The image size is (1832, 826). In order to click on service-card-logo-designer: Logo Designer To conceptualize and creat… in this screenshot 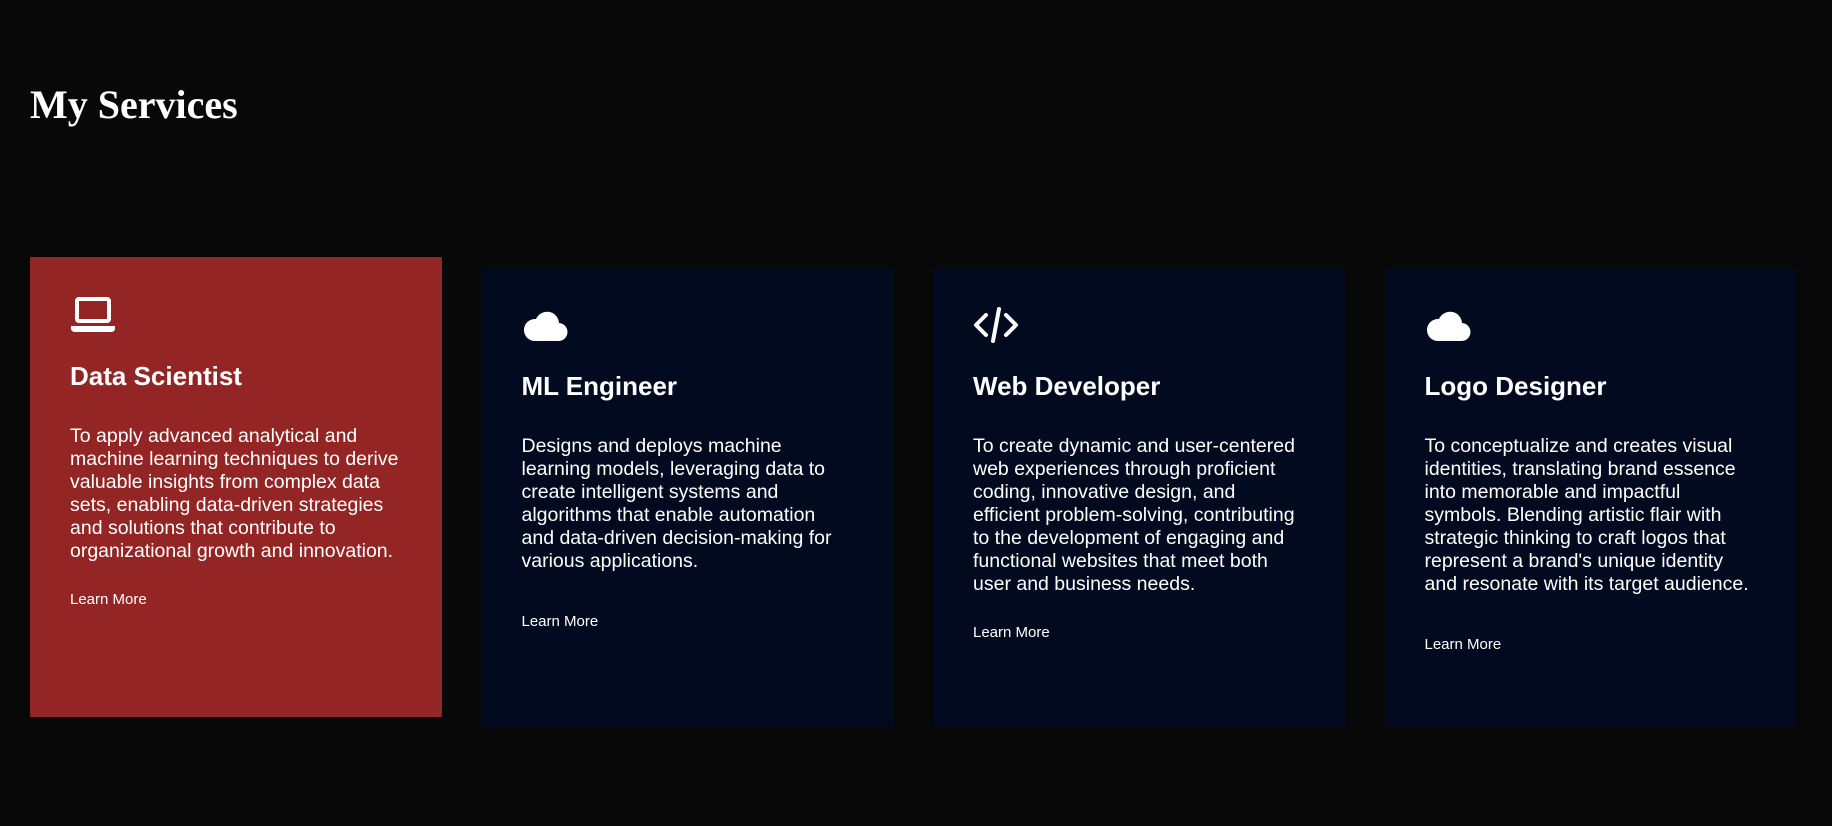, I will do `click(1590, 497)`.